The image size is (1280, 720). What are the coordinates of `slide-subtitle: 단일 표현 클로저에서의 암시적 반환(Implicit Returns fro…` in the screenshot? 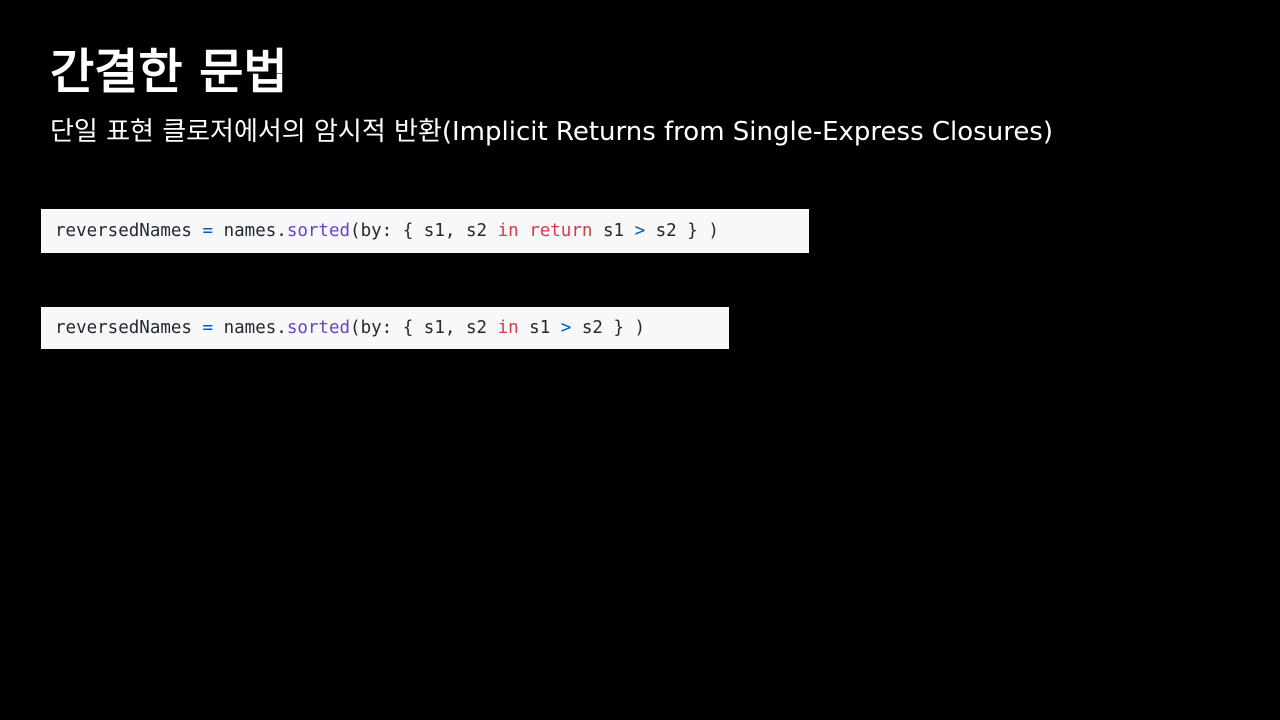 It's located at (551, 132).